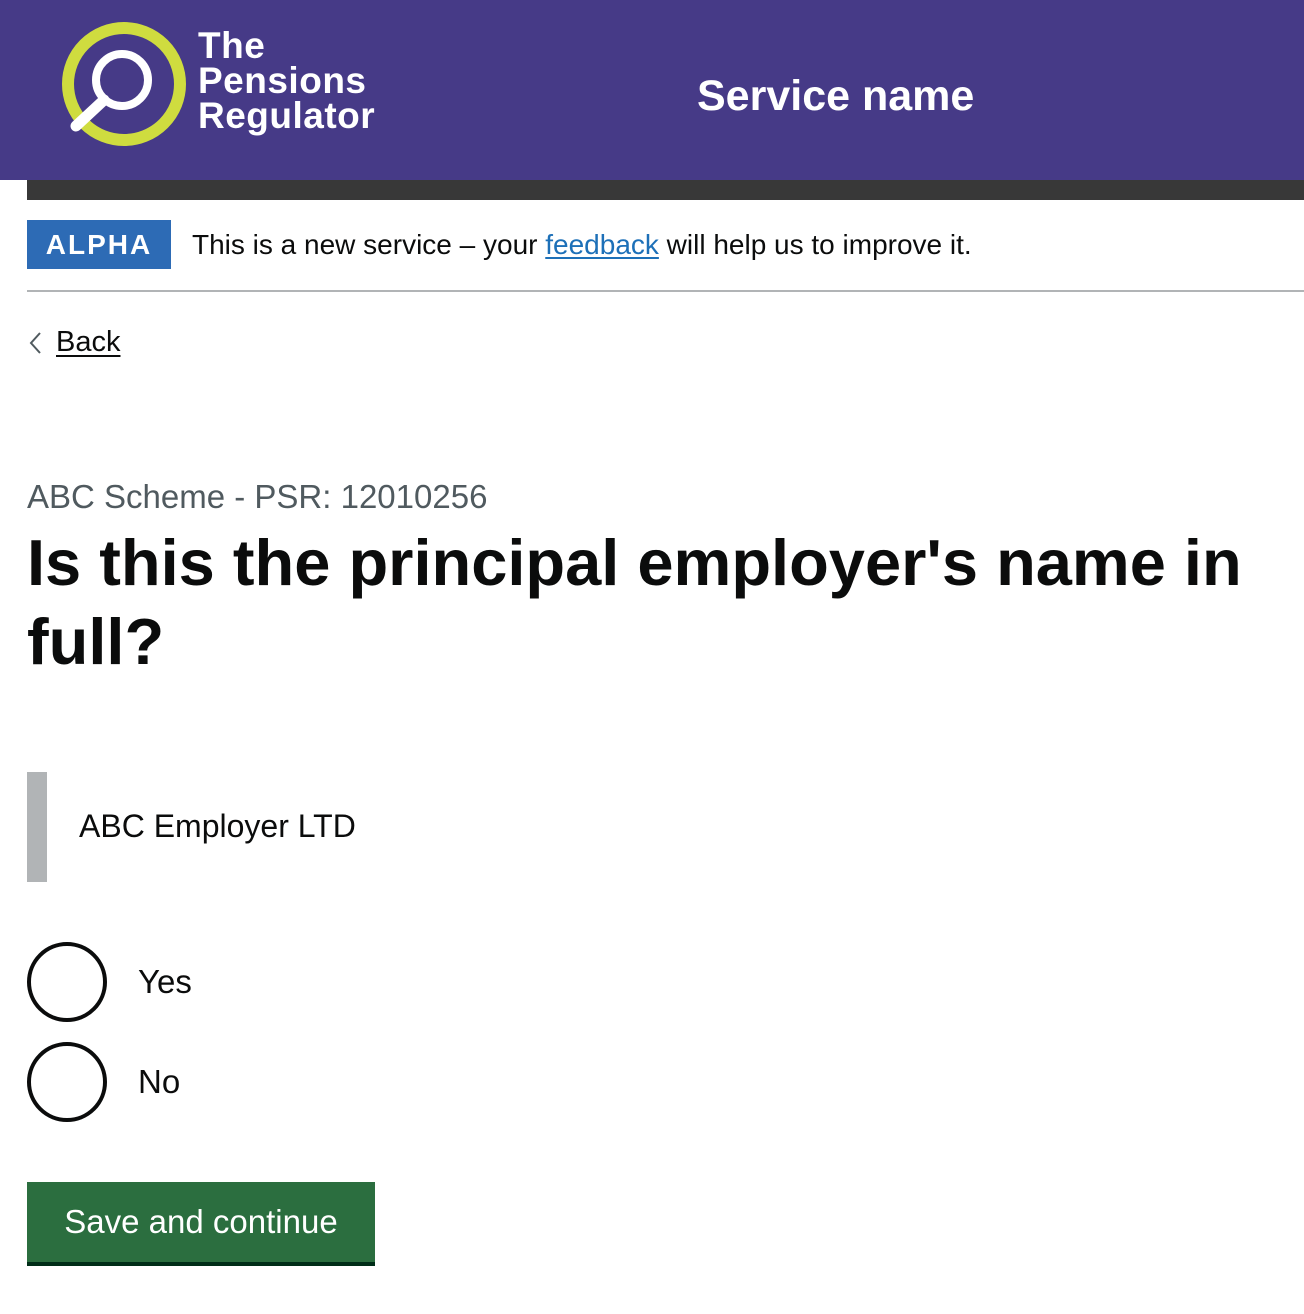 The height and width of the screenshot is (1314, 1304). I want to click on radio-option-yes: Yes, so click(227, 982).